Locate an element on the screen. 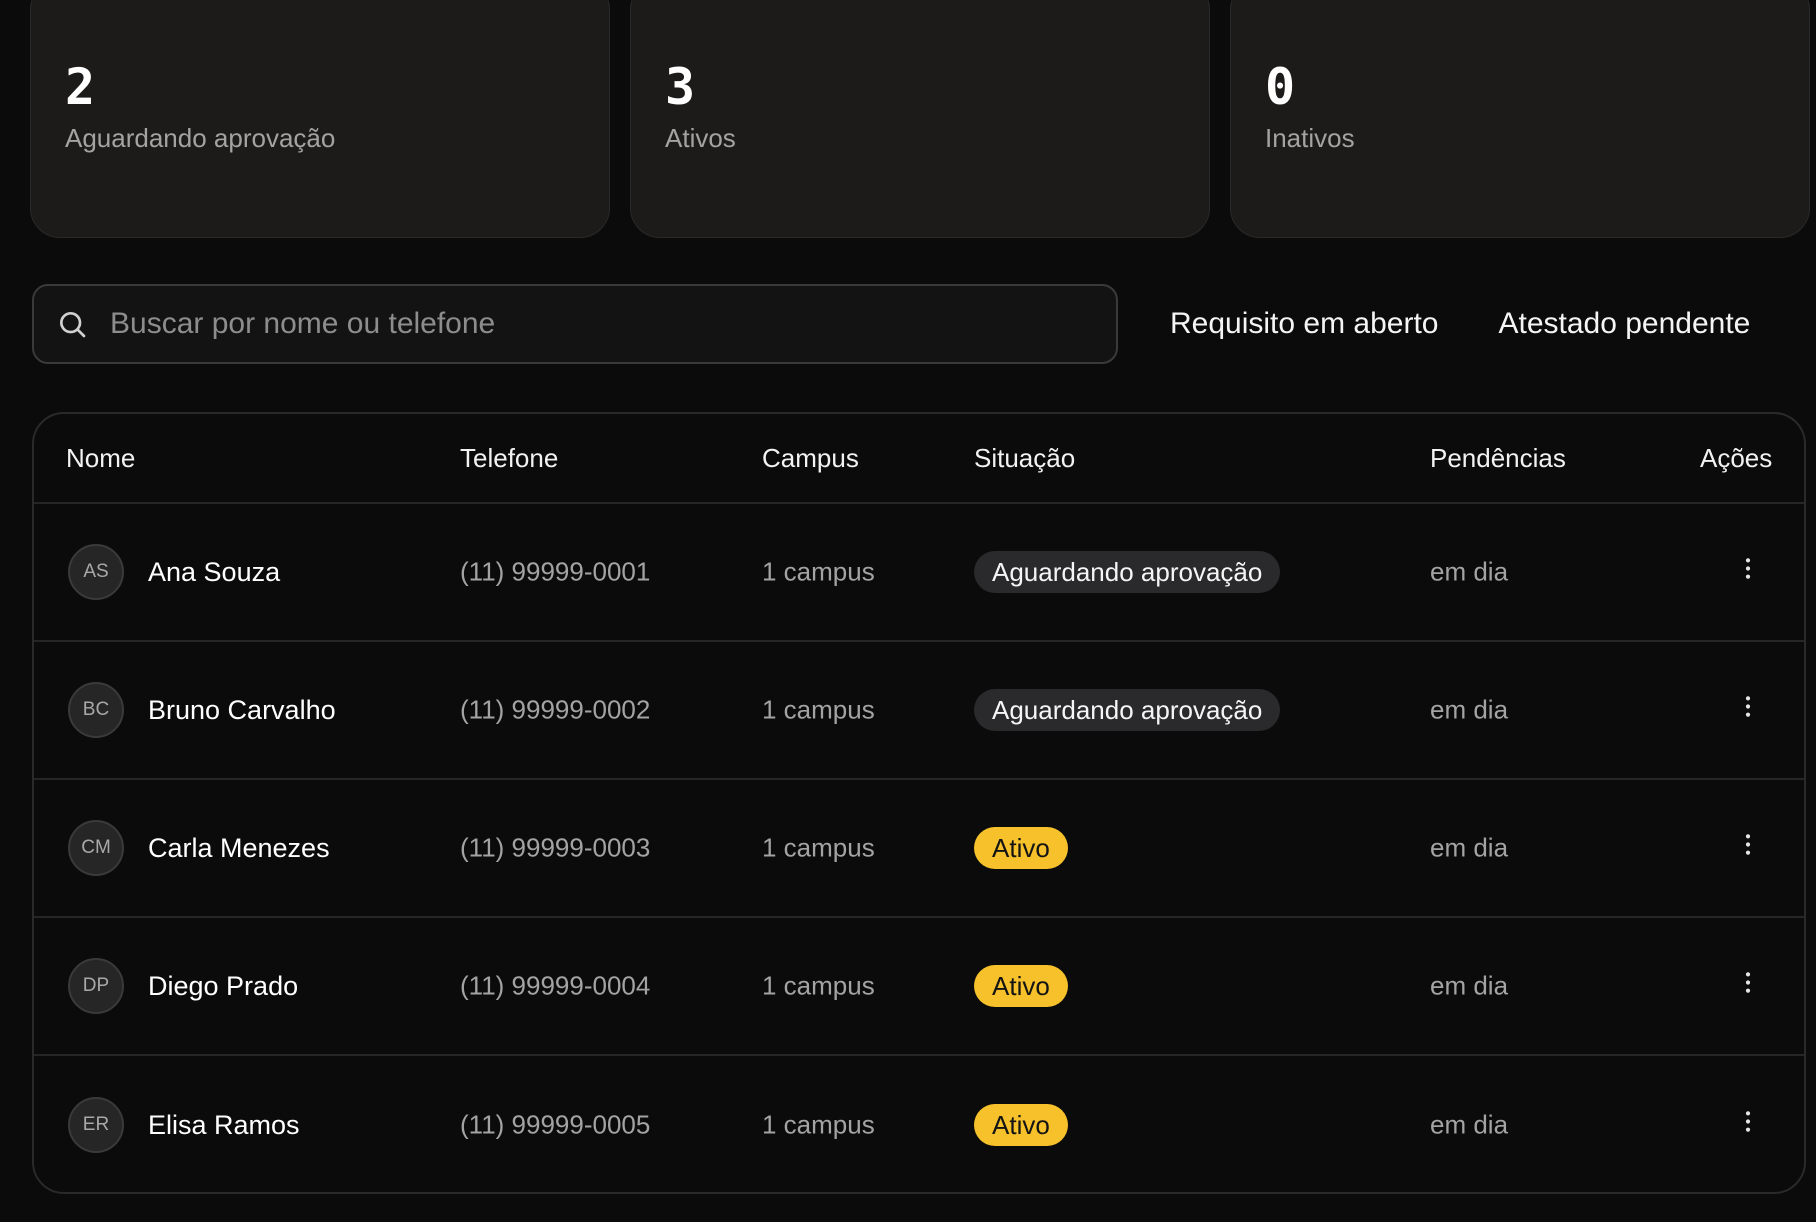  toolbar: Requisito em aberto Atestado pendente is located at coordinates (908, 324).